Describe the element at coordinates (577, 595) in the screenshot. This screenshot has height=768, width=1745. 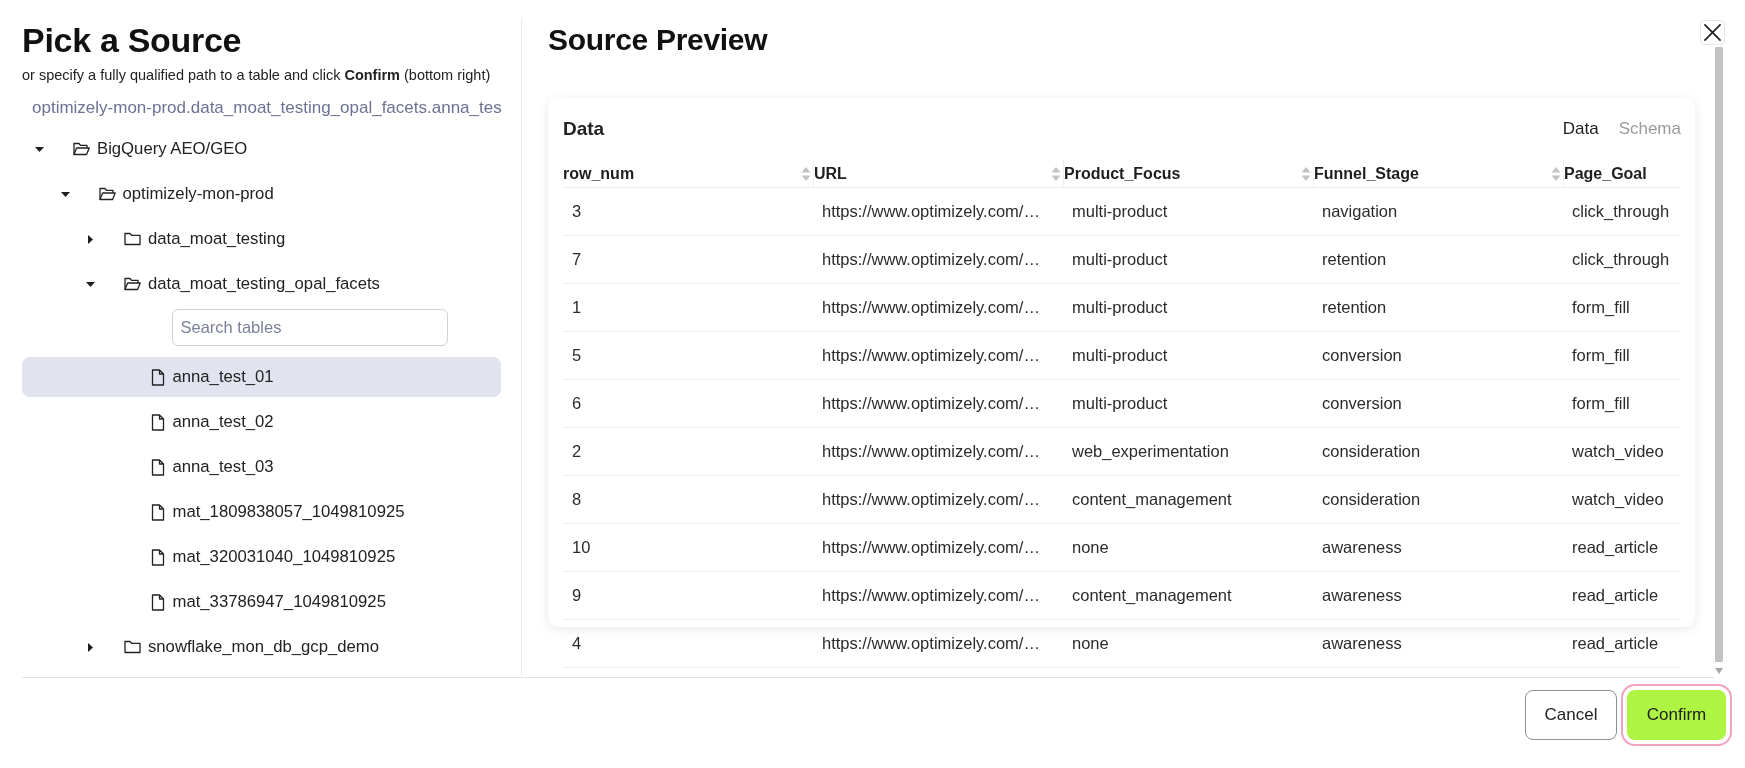
I see `table-cell-text: 9` at that location.